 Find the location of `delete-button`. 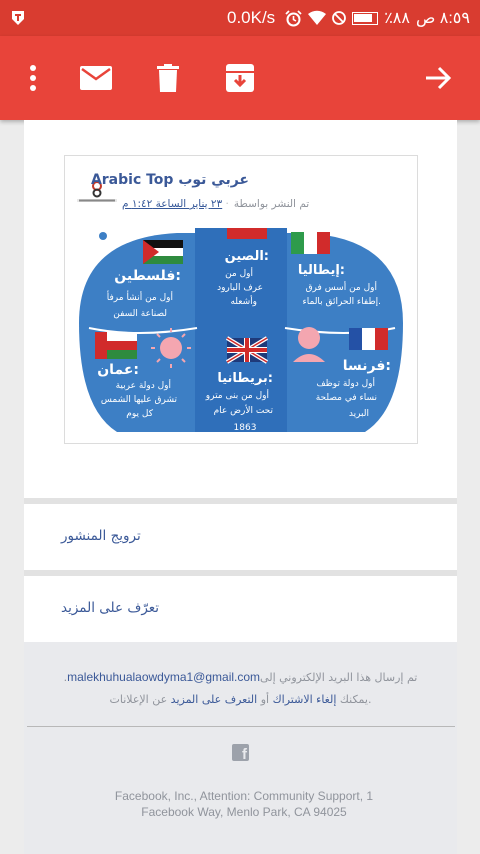

delete-button is located at coordinates (168, 78).